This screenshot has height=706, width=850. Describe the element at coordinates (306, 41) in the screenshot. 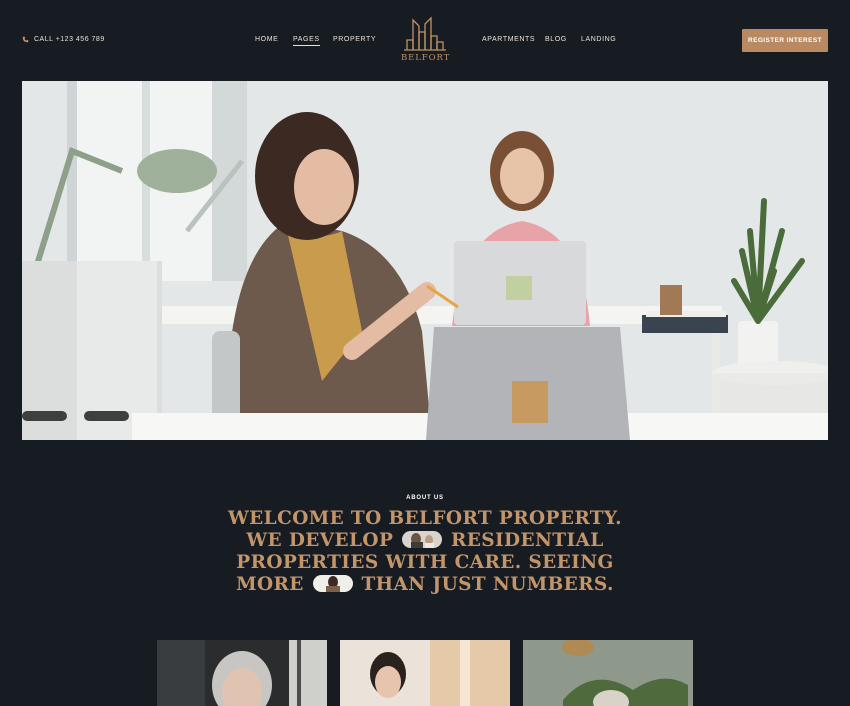

I see `nav-pages: PAGES` at that location.